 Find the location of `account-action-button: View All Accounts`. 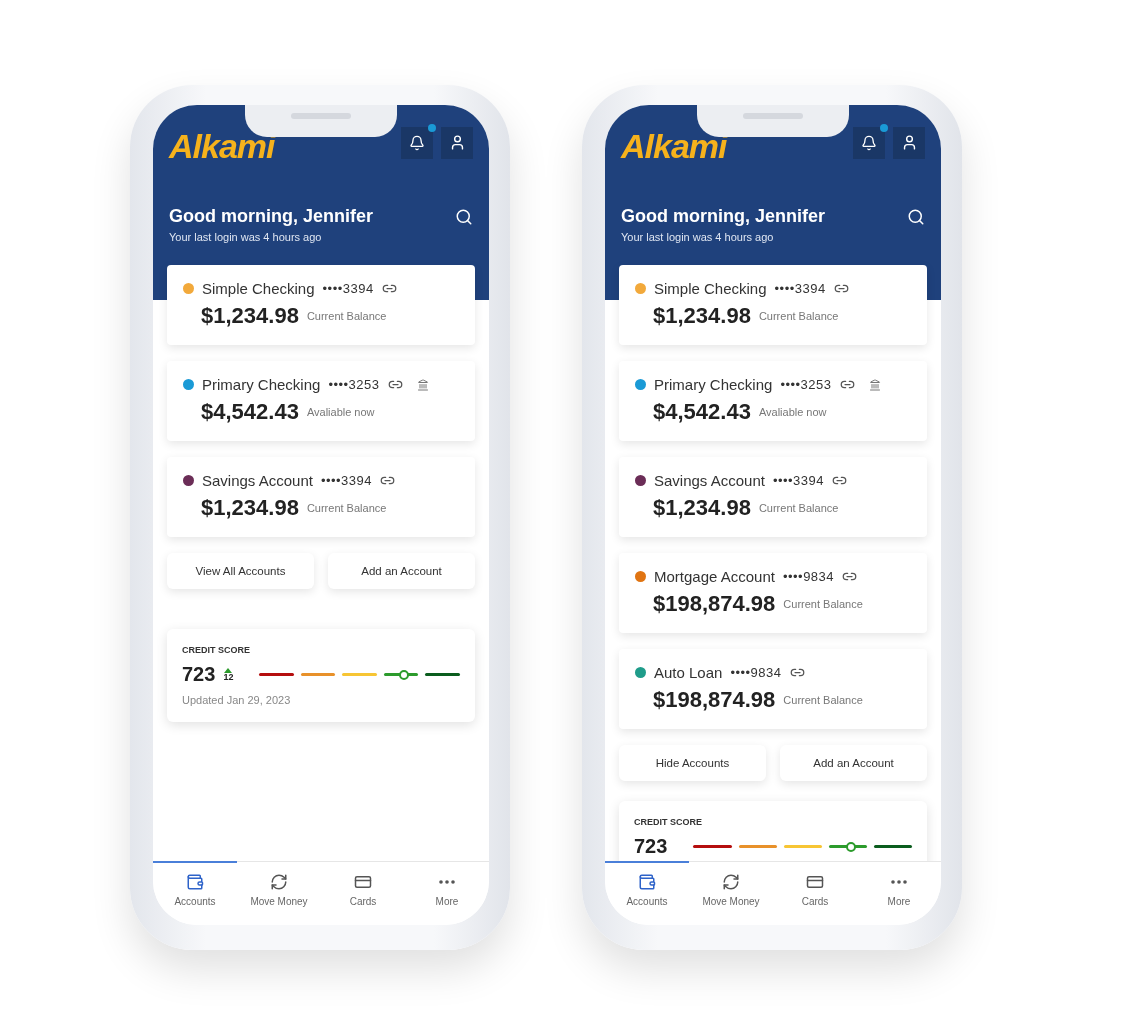

account-action-button: View All Accounts is located at coordinates (240, 571).